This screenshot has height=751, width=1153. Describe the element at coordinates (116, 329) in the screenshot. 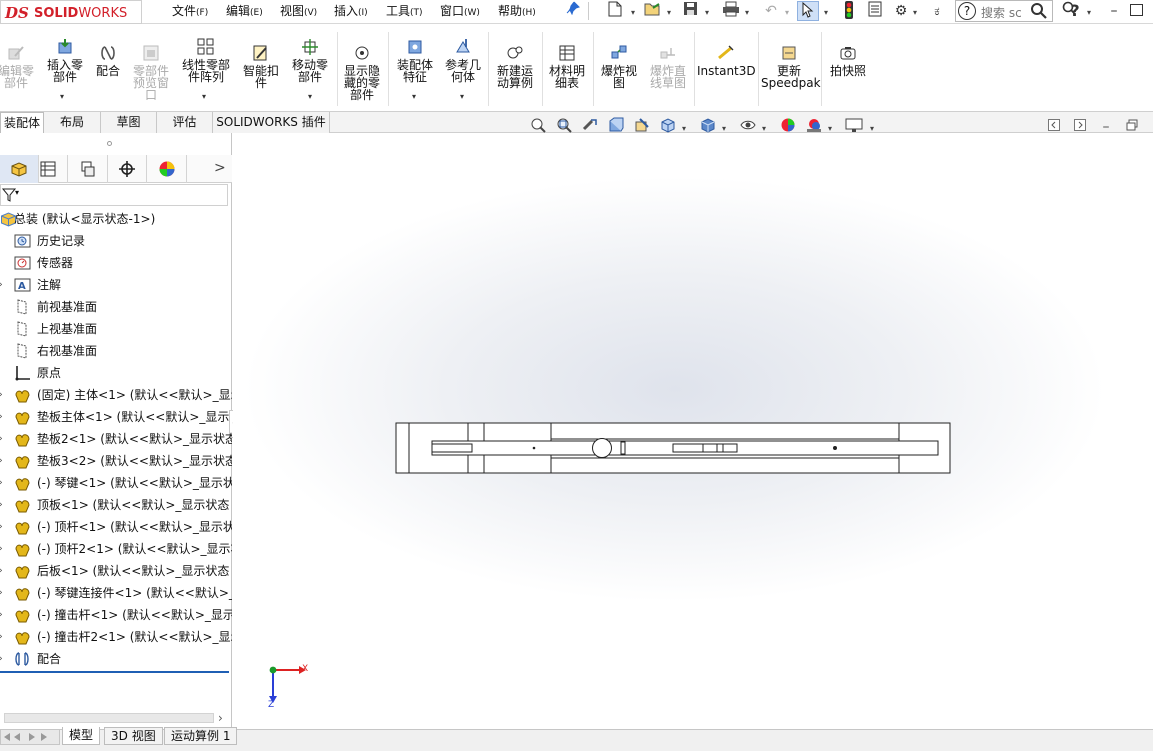

I see `tree-item-top-plane: 上视基准面` at that location.